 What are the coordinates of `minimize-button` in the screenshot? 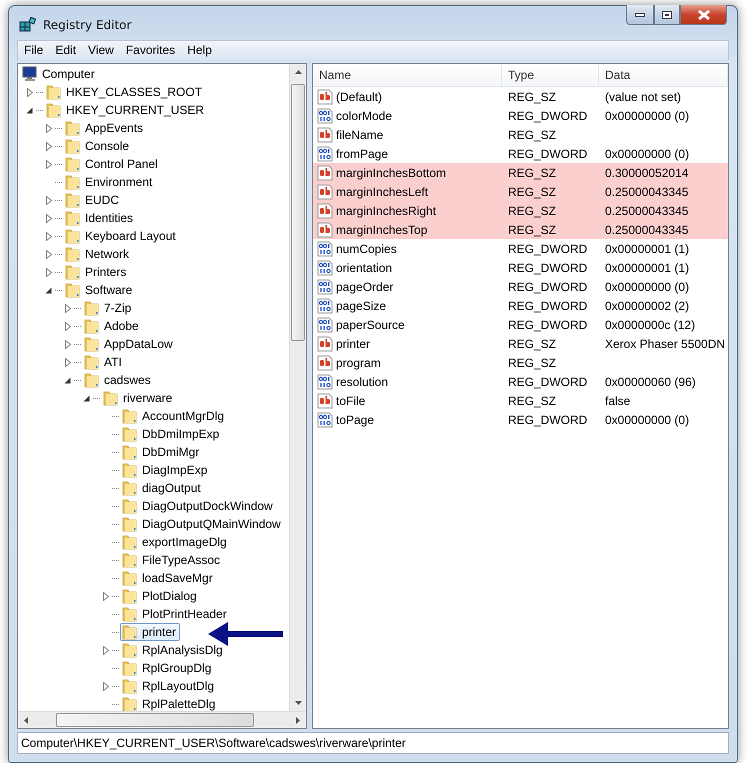 It's located at (640, 15).